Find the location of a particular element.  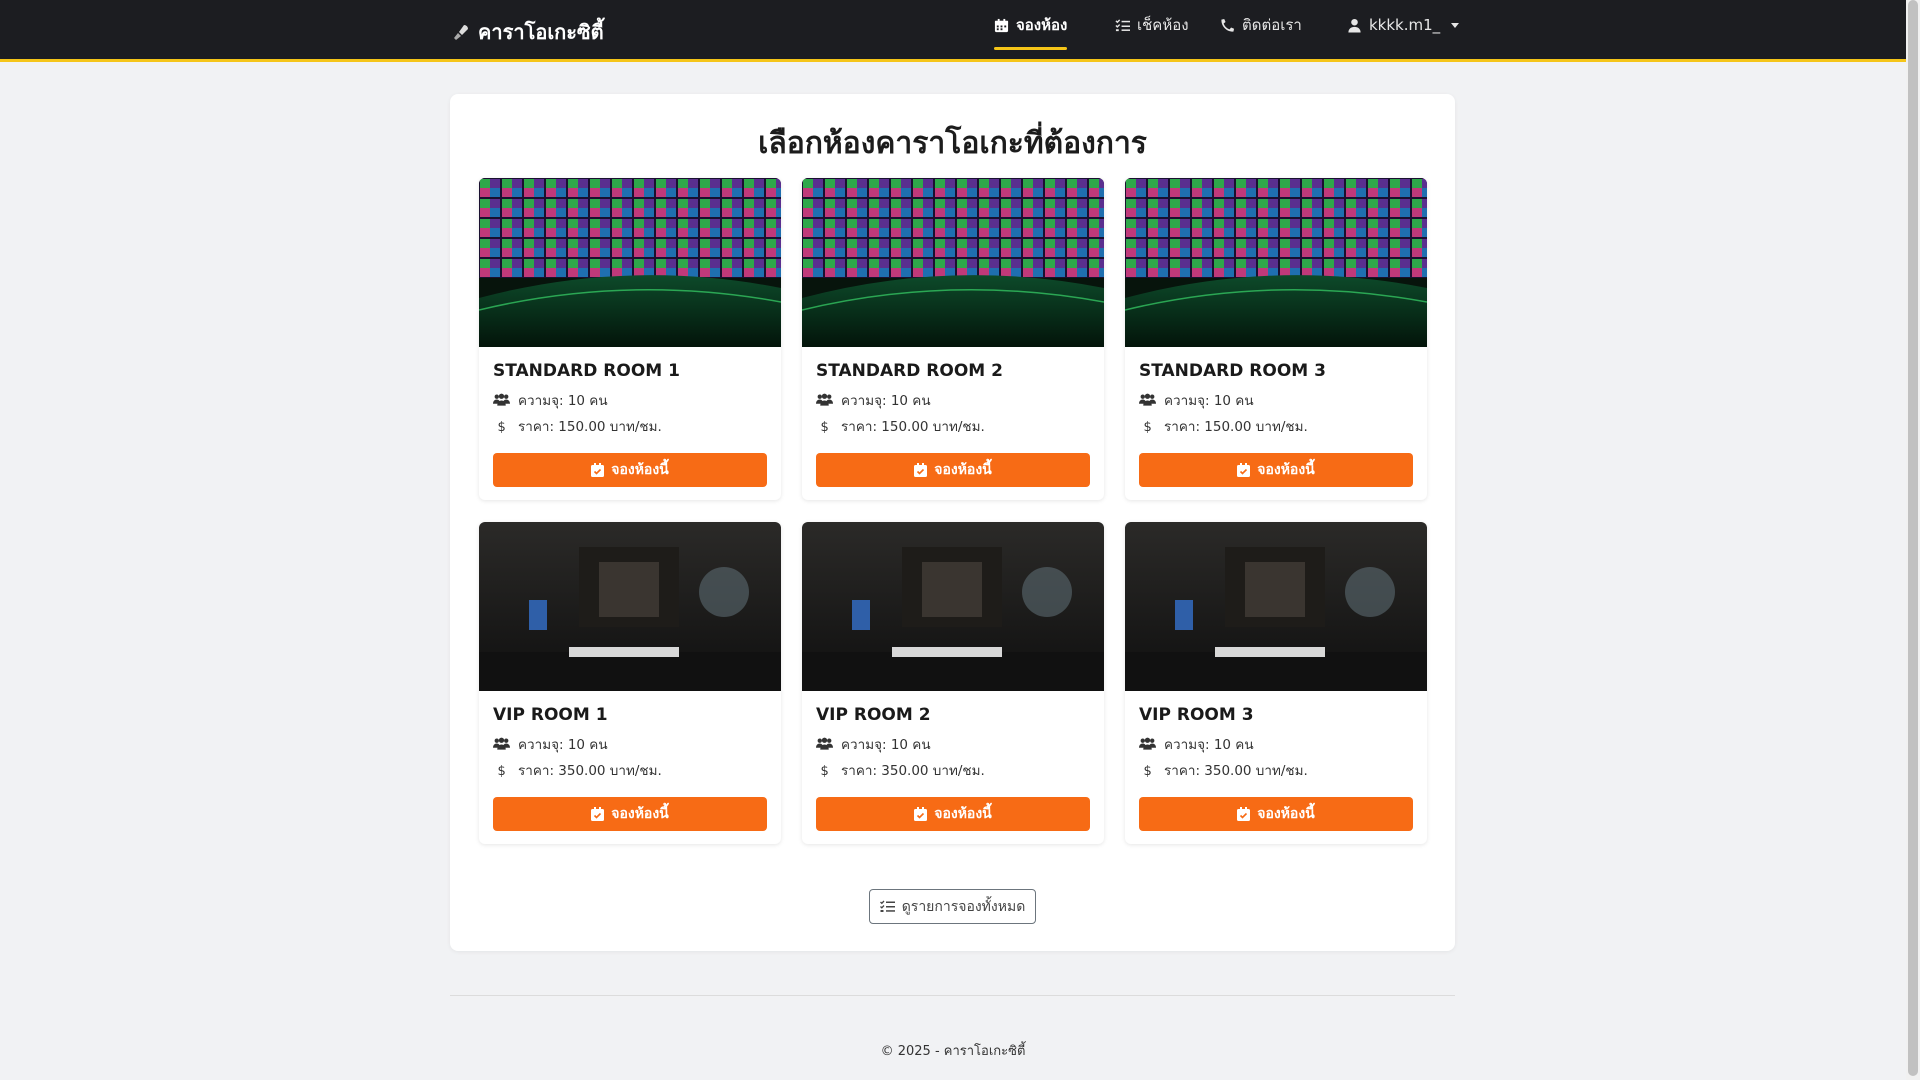

brand-name: คาราโอเกะซิตี้ is located at coordinates (541, 32).